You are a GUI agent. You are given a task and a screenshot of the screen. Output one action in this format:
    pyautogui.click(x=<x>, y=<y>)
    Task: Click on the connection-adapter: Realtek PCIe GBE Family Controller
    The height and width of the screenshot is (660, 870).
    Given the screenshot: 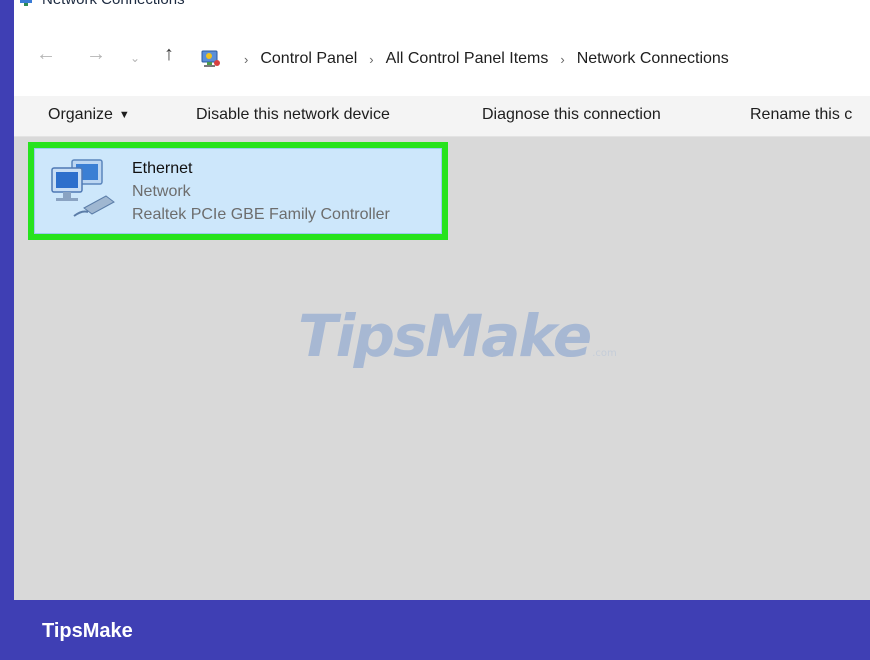 What is the action you would take?
    pyautogui.click(x=261, y=214)
    